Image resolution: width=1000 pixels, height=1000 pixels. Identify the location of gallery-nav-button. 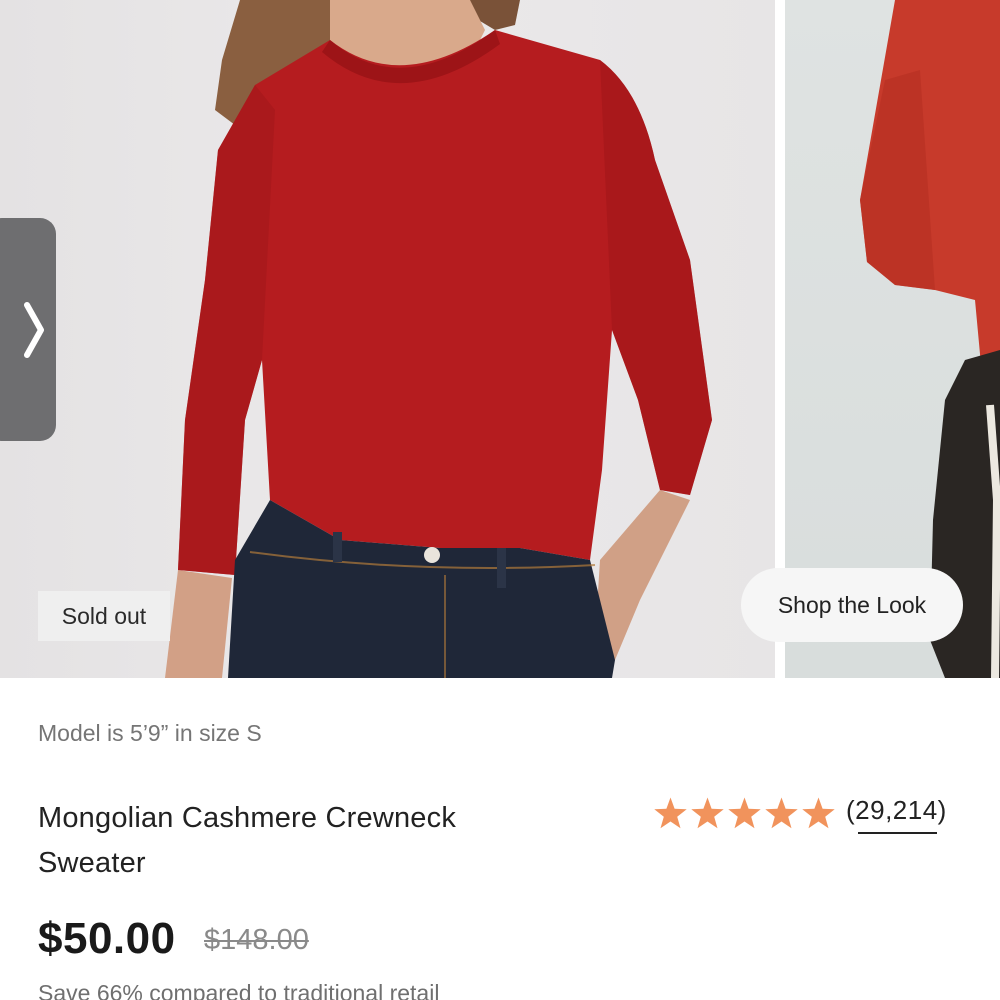
(28, 329).